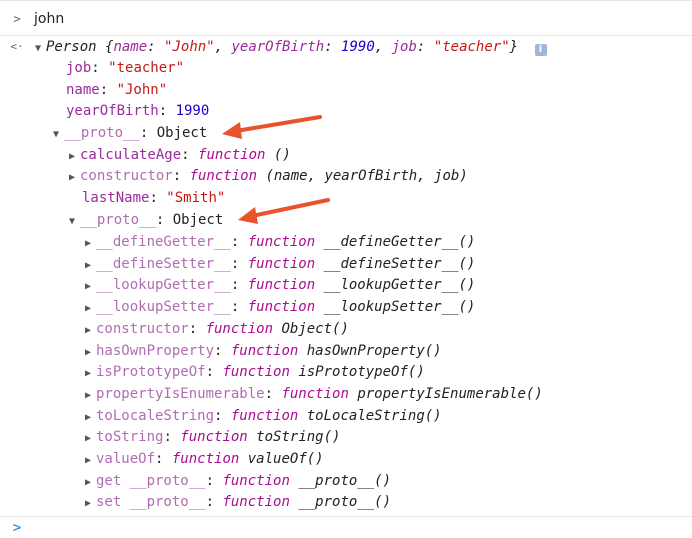 The width and height of the screenshot is (692, 538). I want to click on prop-key: propertyIsEnumerable, so click(180, 394).